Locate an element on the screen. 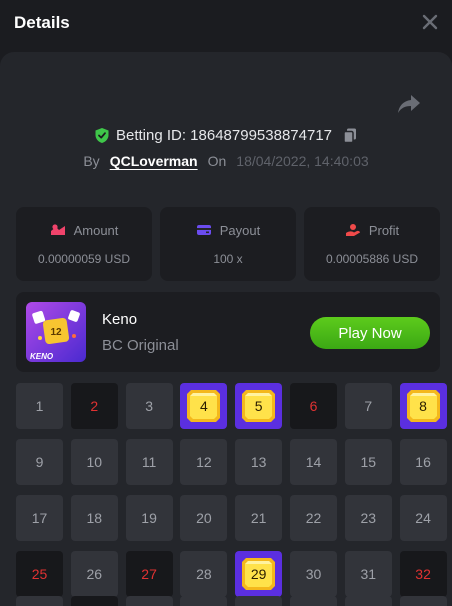  stat-payout-value: 100 x is located at coordinates (228, 258).